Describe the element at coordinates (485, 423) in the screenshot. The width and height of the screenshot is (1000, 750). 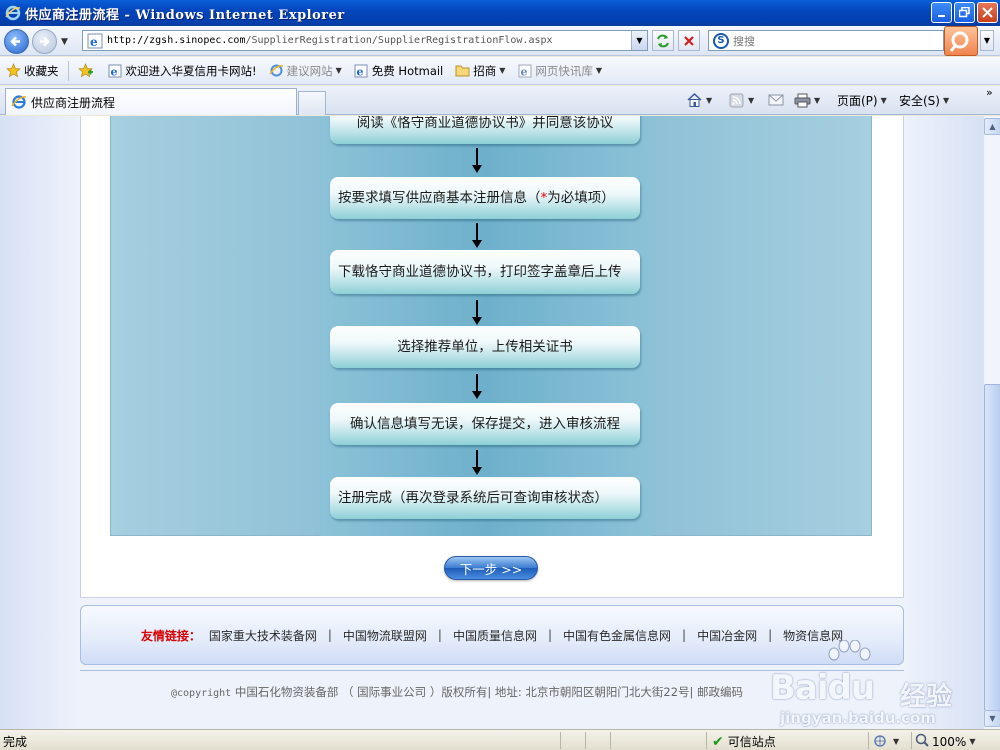
I see `flow-step-text: 确认信息填写无误，保存提交，进入审核流程` at that location.